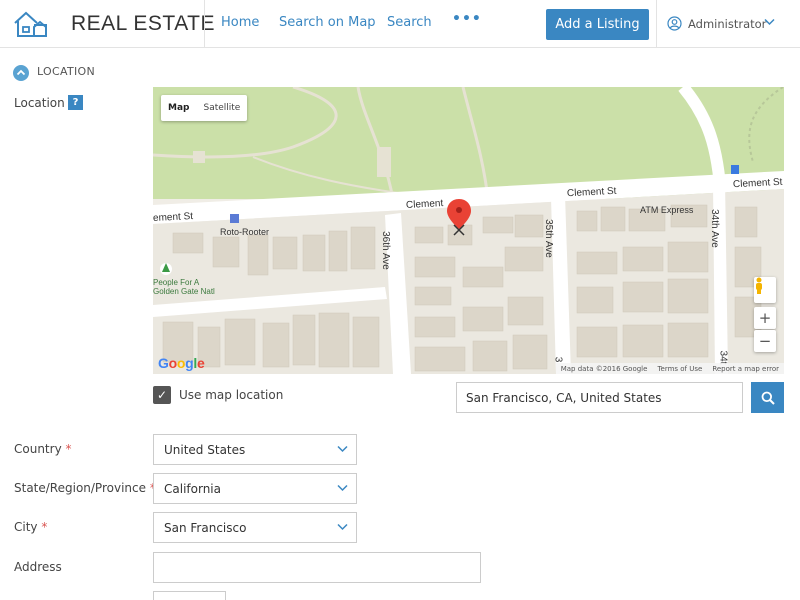 This screenshot has height=600, width=800. Describe the element at coordinates (38, 567) in the screenshot. I see `address-label: Address` at that location.